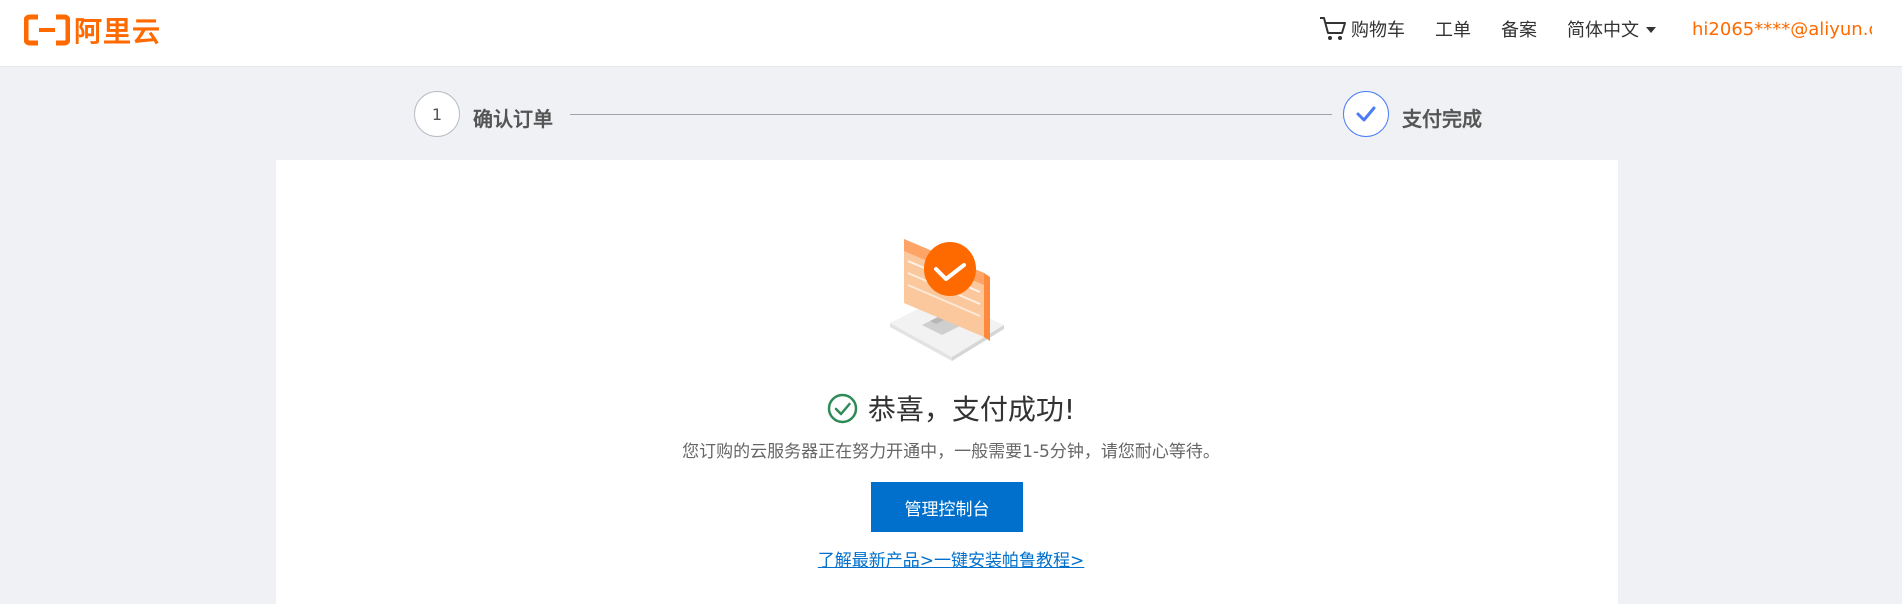 Image resolution: width=1902 pixels, height=604 pixels. I want to click on step-1-label: 确认订单, so click(513, 119).